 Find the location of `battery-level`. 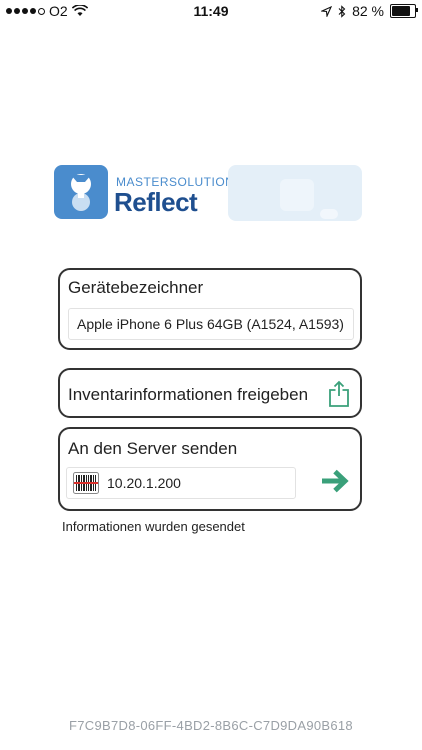

battery-level is located at coordinates (401, 11).